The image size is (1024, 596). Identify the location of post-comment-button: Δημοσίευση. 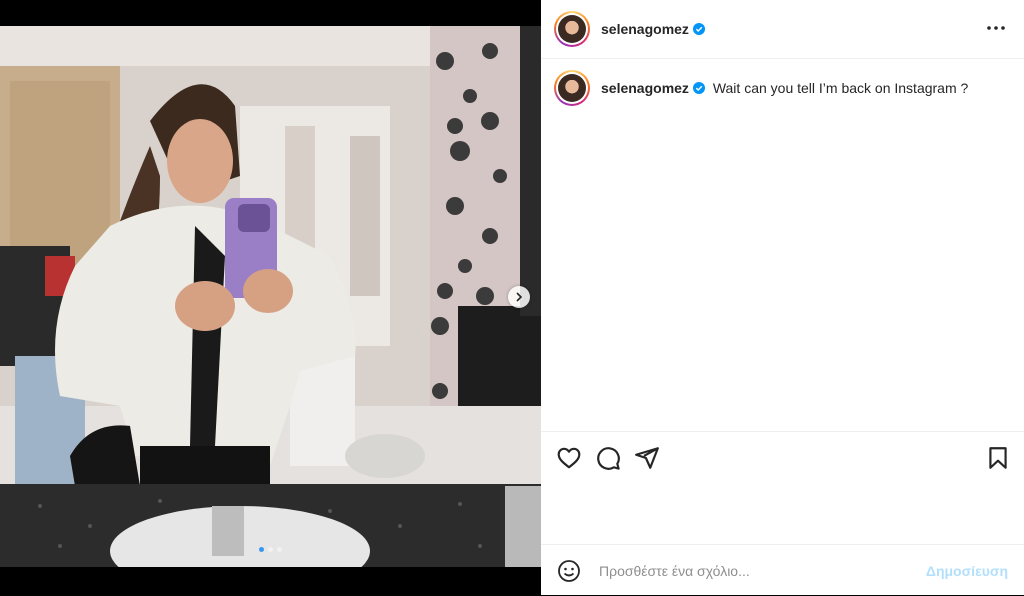
(967, 571).